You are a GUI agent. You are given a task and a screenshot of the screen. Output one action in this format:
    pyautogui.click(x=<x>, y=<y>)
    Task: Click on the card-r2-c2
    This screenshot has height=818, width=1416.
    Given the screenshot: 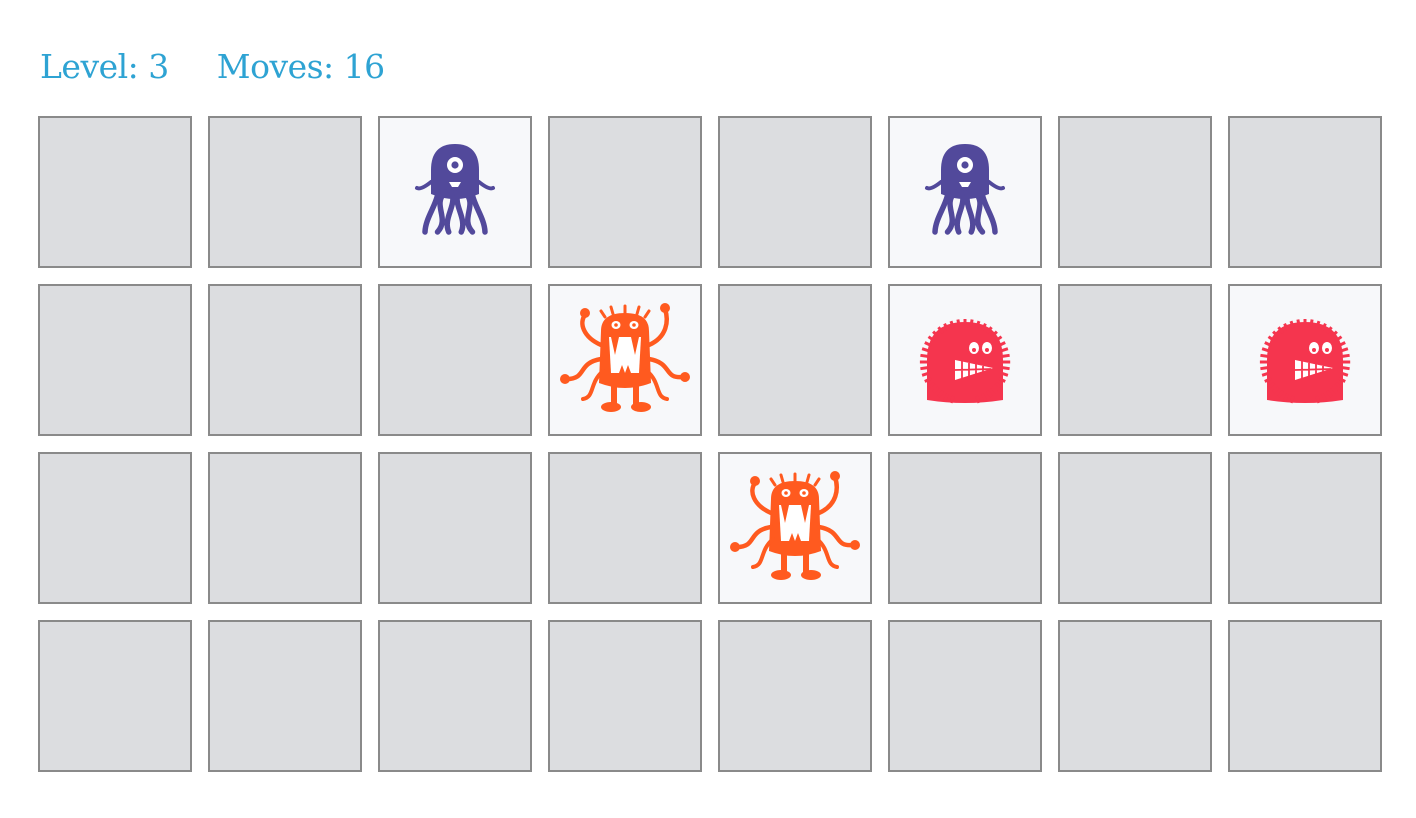 What is the action you would take?
    pyautogui.click(x=285, y=360)
    